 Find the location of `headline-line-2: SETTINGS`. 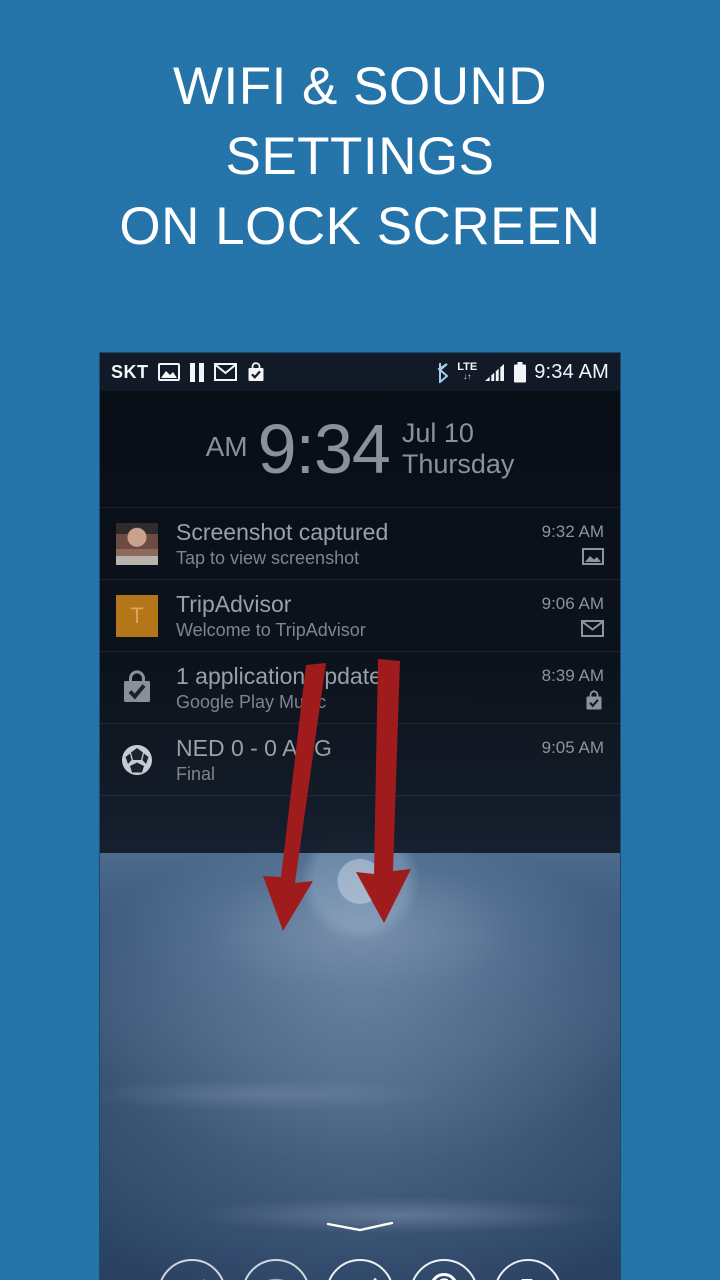

headline-line-2: SETTINGS is located at coordinates (360, 156).